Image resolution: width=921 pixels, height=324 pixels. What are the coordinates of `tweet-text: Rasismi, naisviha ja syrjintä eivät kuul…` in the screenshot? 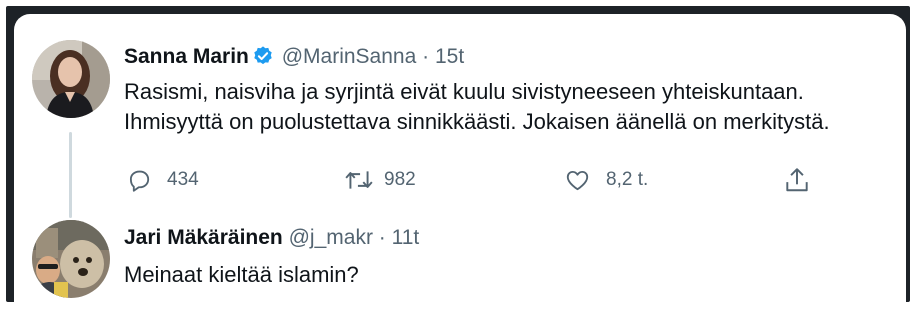 It's located at (477, 107).